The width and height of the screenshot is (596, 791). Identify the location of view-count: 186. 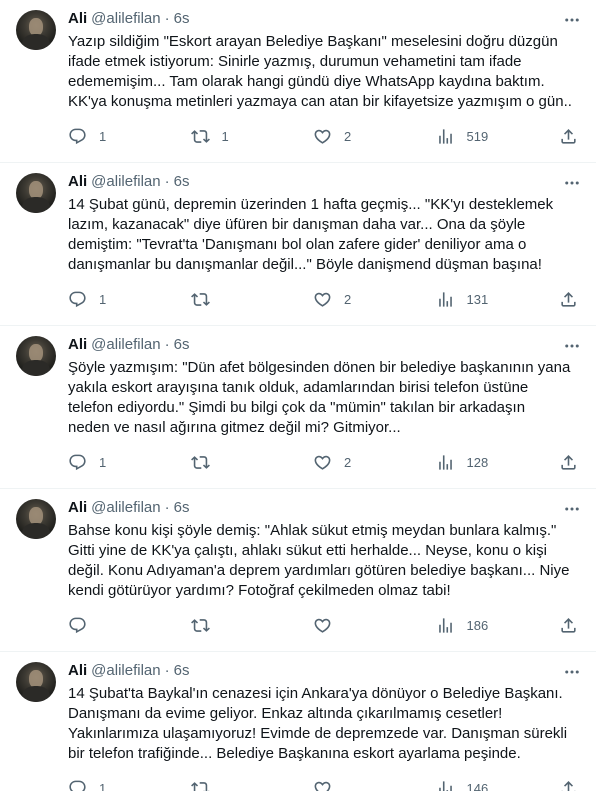
(477, 625).